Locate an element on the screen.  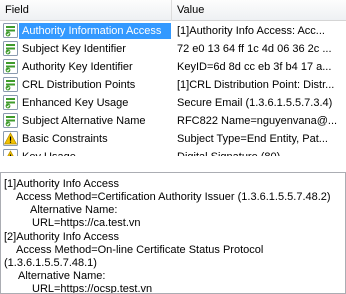
panel-splitter is located at coordinates (173, 164).